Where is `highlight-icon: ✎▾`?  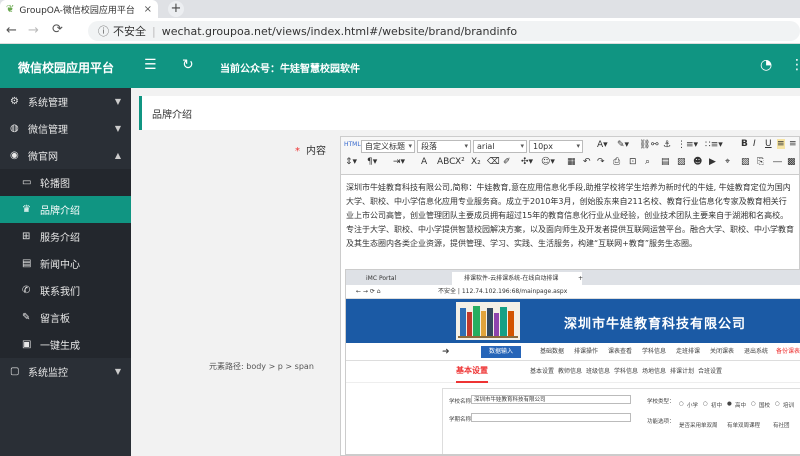 highlight-icon: ✎▾ is located at coordinates (623, 145).